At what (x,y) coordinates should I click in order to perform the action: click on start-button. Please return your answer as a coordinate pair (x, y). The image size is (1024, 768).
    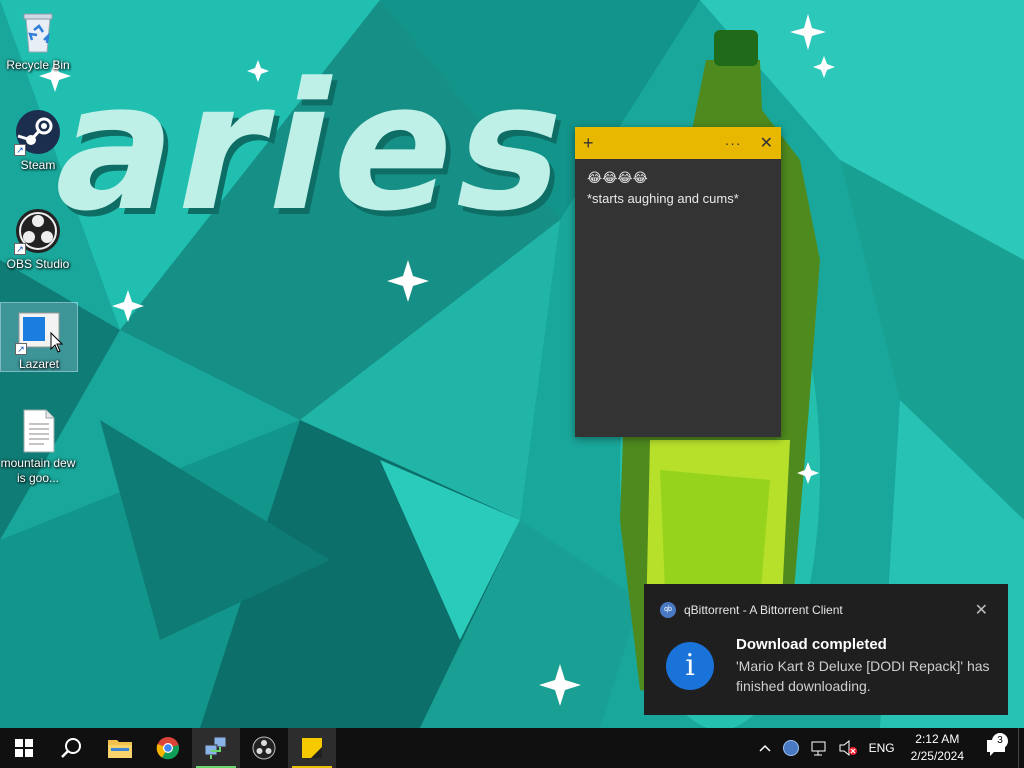
    Looking at the image, I should click on (24, 748).